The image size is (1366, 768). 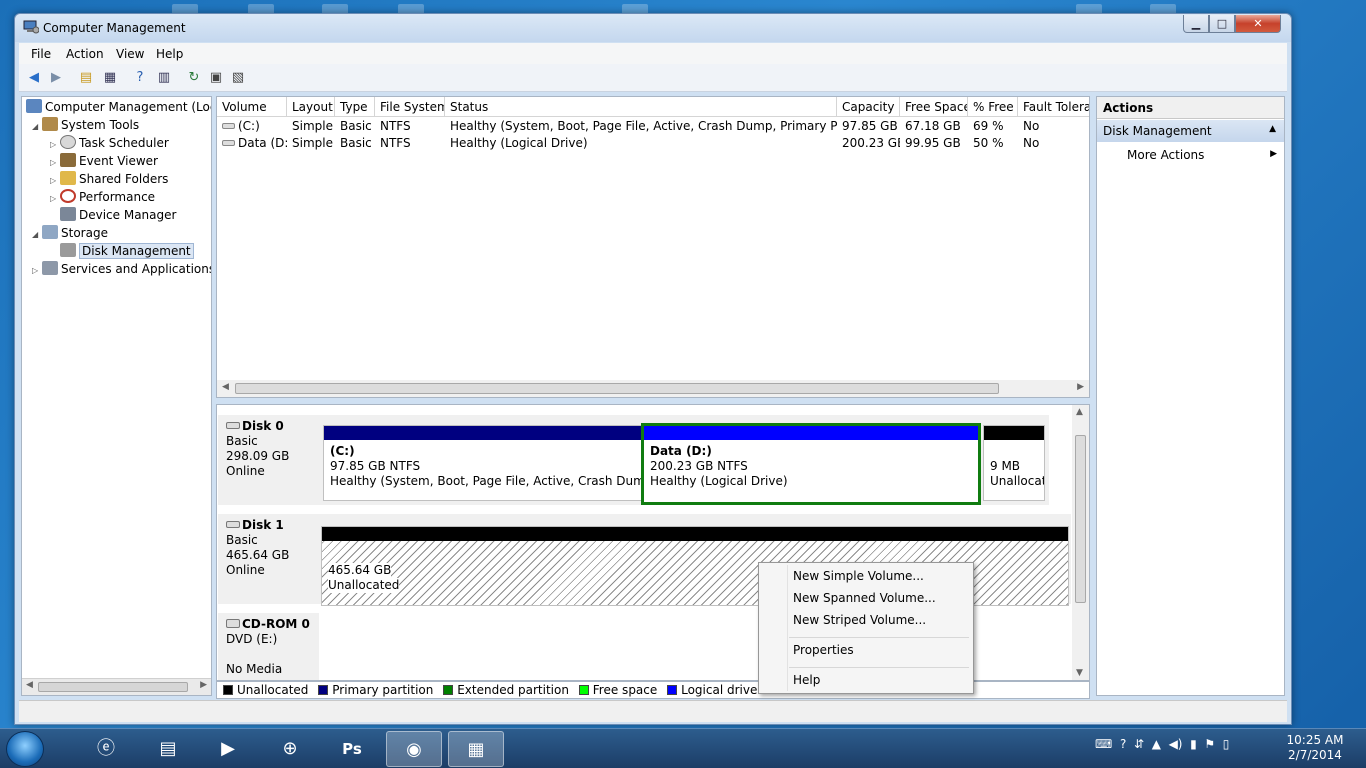 I want to click on tree-item-event-viewer: ▷ Event Viewer, so click(x=104, y=161).